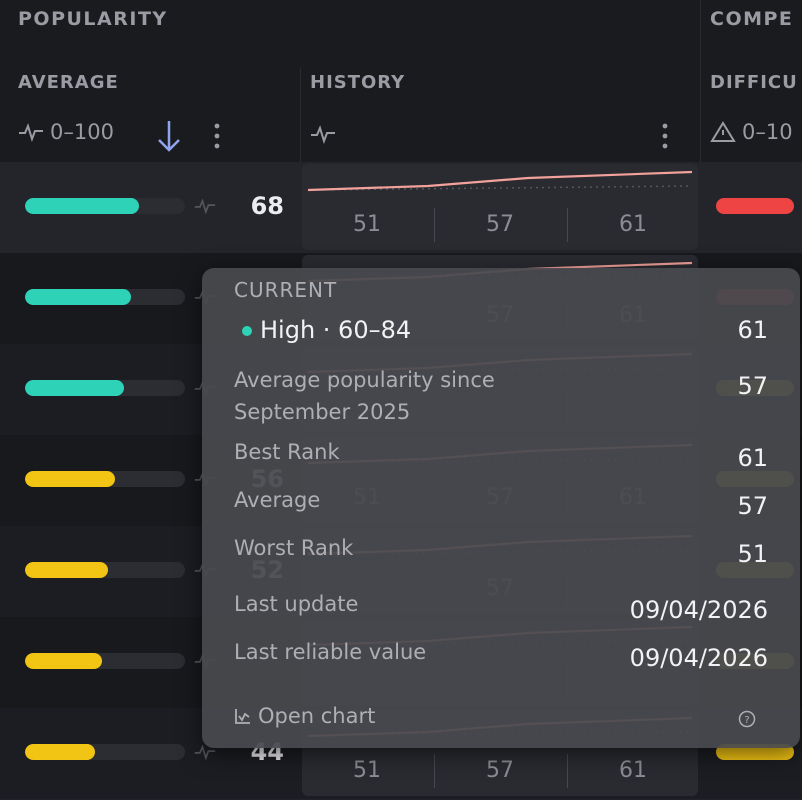 The height and width of the screenshot is (800, 802). Describe the element at coordinates (68, 82) in the screenshot. I see `average-column-header: AVERAGE` at that location.